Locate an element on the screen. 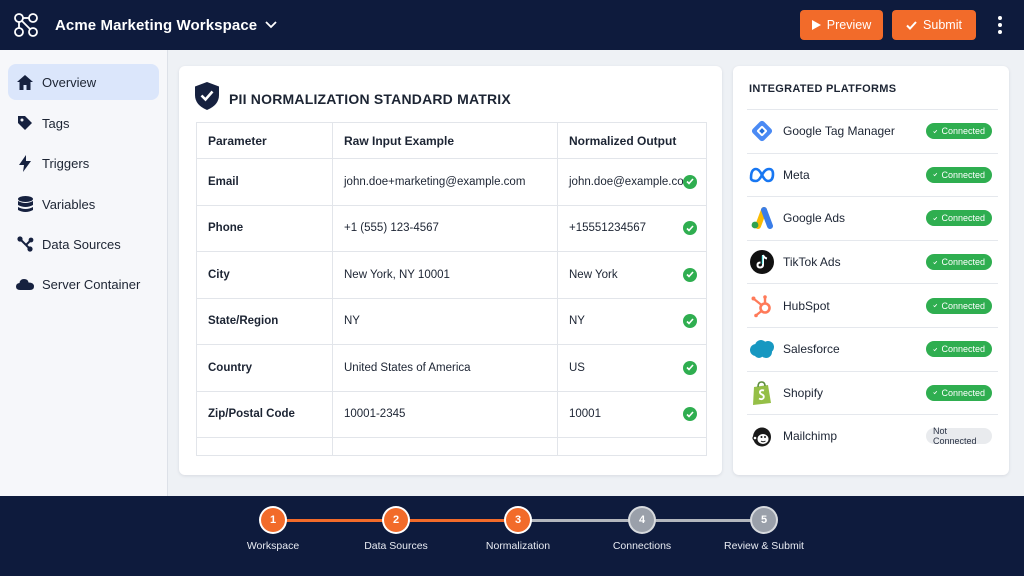 The width and height of the screenshot is (1024, 576). matrix-title: PII NORMALIZATION STANDARD MATRIX is located at coordinates (370, 98).